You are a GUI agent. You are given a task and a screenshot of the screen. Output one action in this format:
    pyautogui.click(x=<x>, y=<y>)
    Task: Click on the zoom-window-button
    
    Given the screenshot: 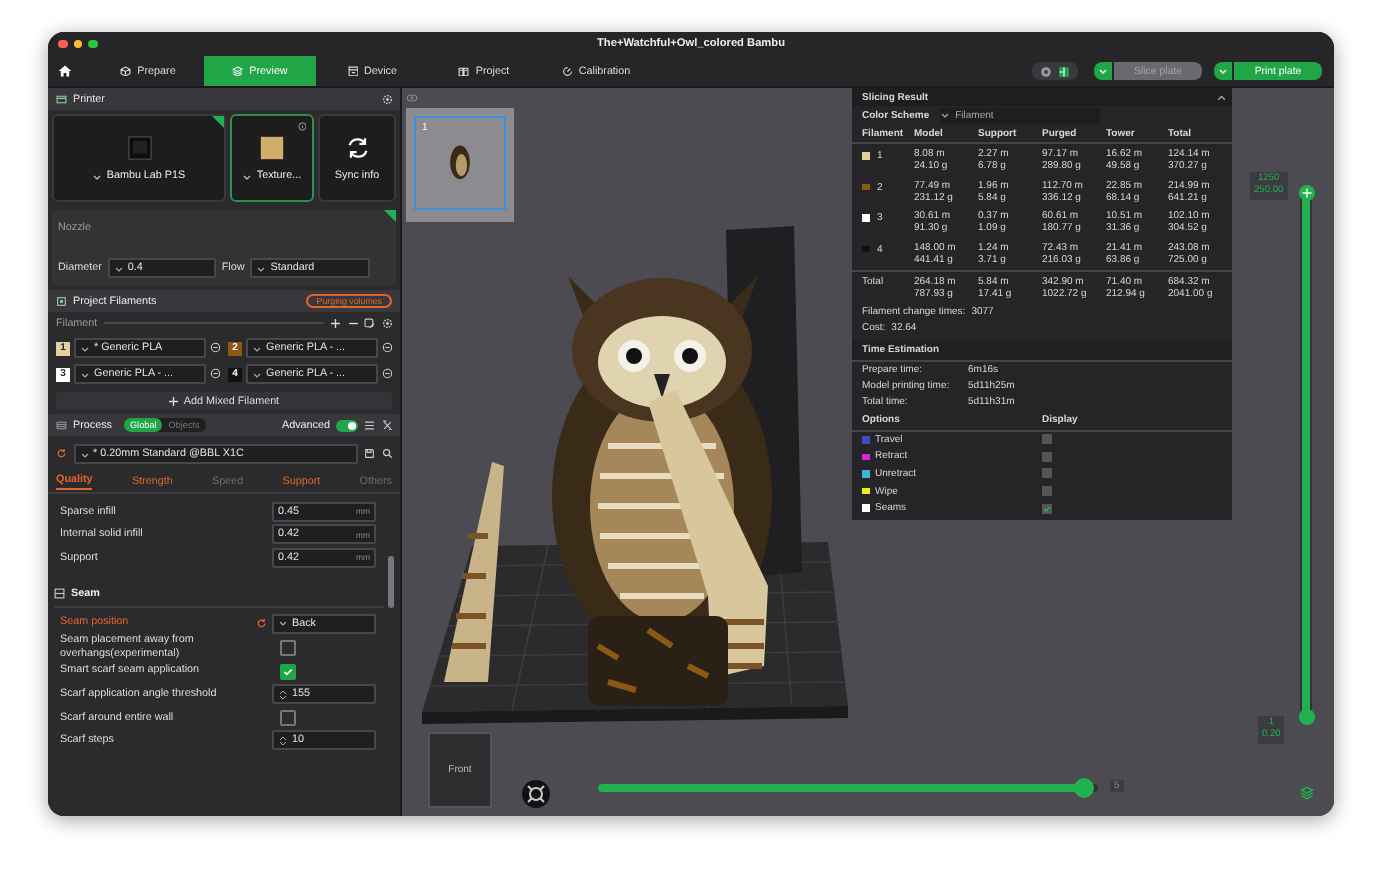 What is the action you would take?
    pyautogui.click(x=92, y=44)
    